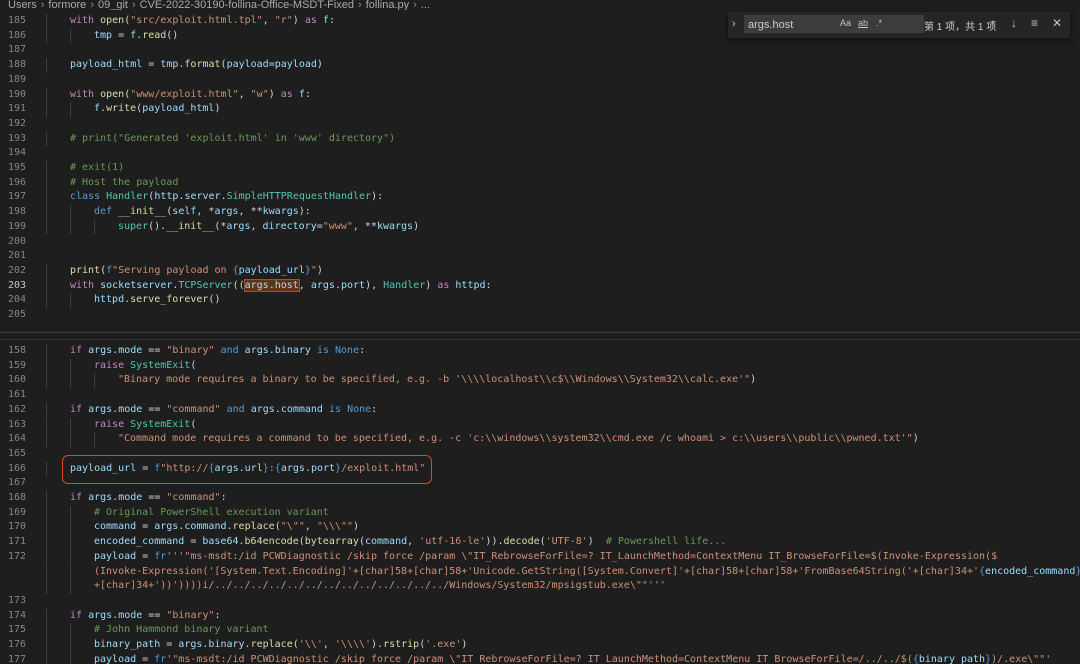 The width and height of the screenshot is (1080, 664). Describe the element at coordinates (16, 600) in the screenshot. I see `line-number: 173` at that location.